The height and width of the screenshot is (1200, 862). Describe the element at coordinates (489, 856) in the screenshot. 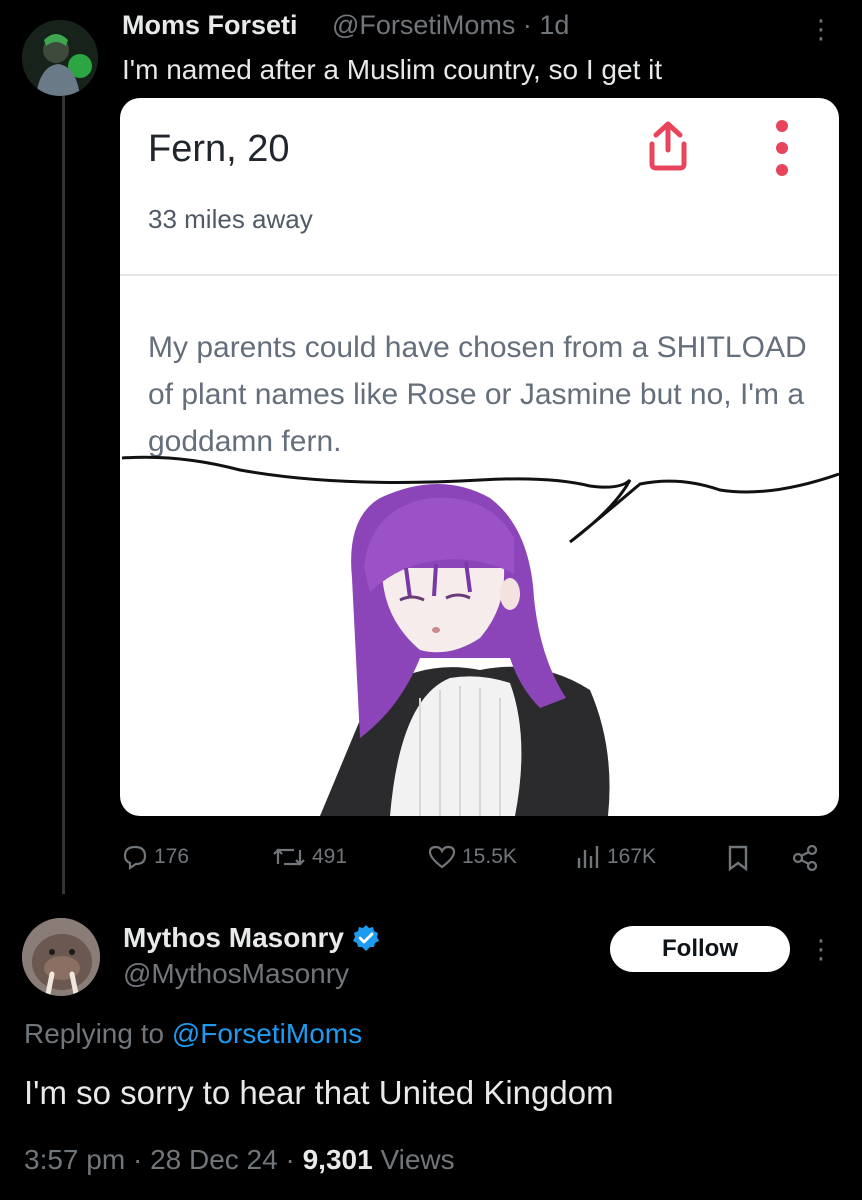

I see `like-count: 15.5K` at that location.